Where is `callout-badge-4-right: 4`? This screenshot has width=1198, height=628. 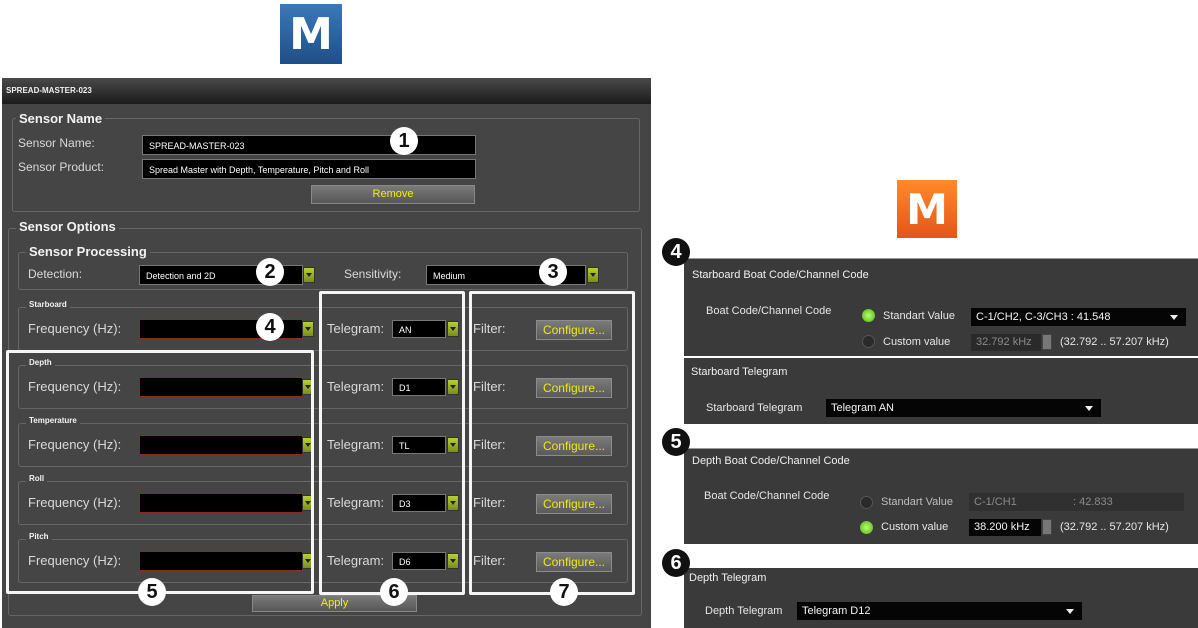 callout-badge-4-right: 4 is located at coordinates (676, 252).